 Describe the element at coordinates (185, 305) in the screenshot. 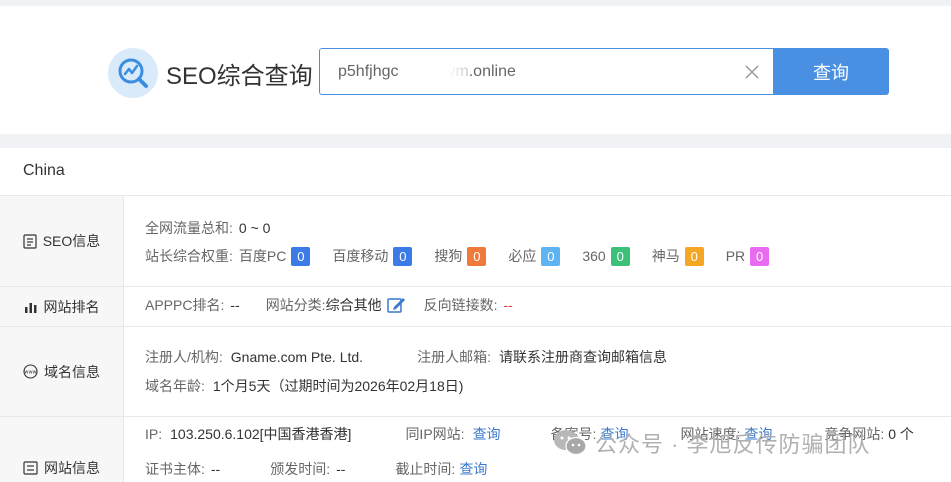

I see `apppc-label: APPPC排名:` at that location.